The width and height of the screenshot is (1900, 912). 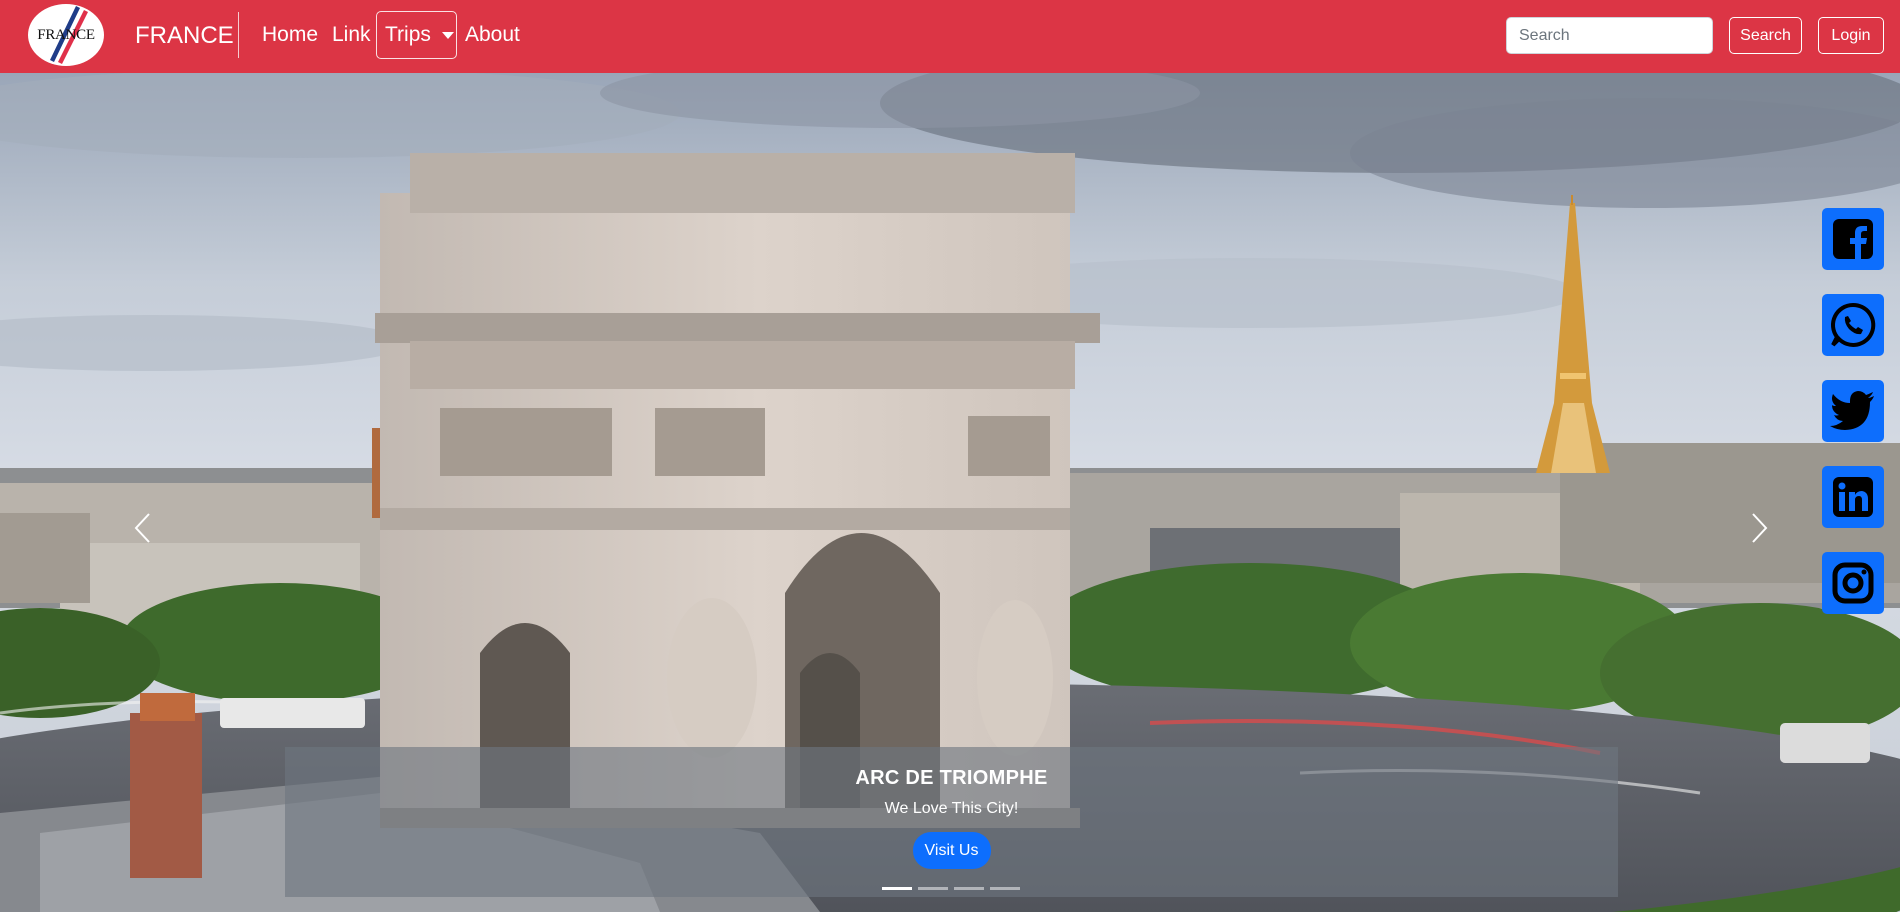 I want to click on nav-home-link: Home, so click(x=290, y=35).